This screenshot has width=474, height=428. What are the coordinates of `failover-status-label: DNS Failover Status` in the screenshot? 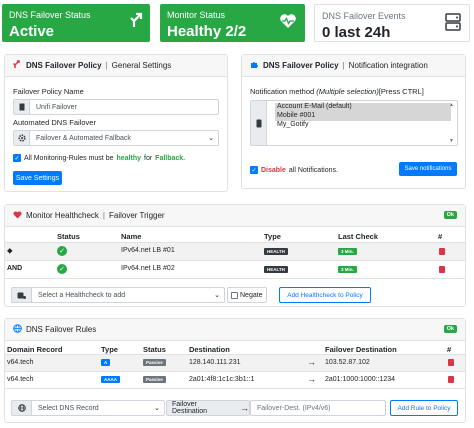 It's located at (50, 15).